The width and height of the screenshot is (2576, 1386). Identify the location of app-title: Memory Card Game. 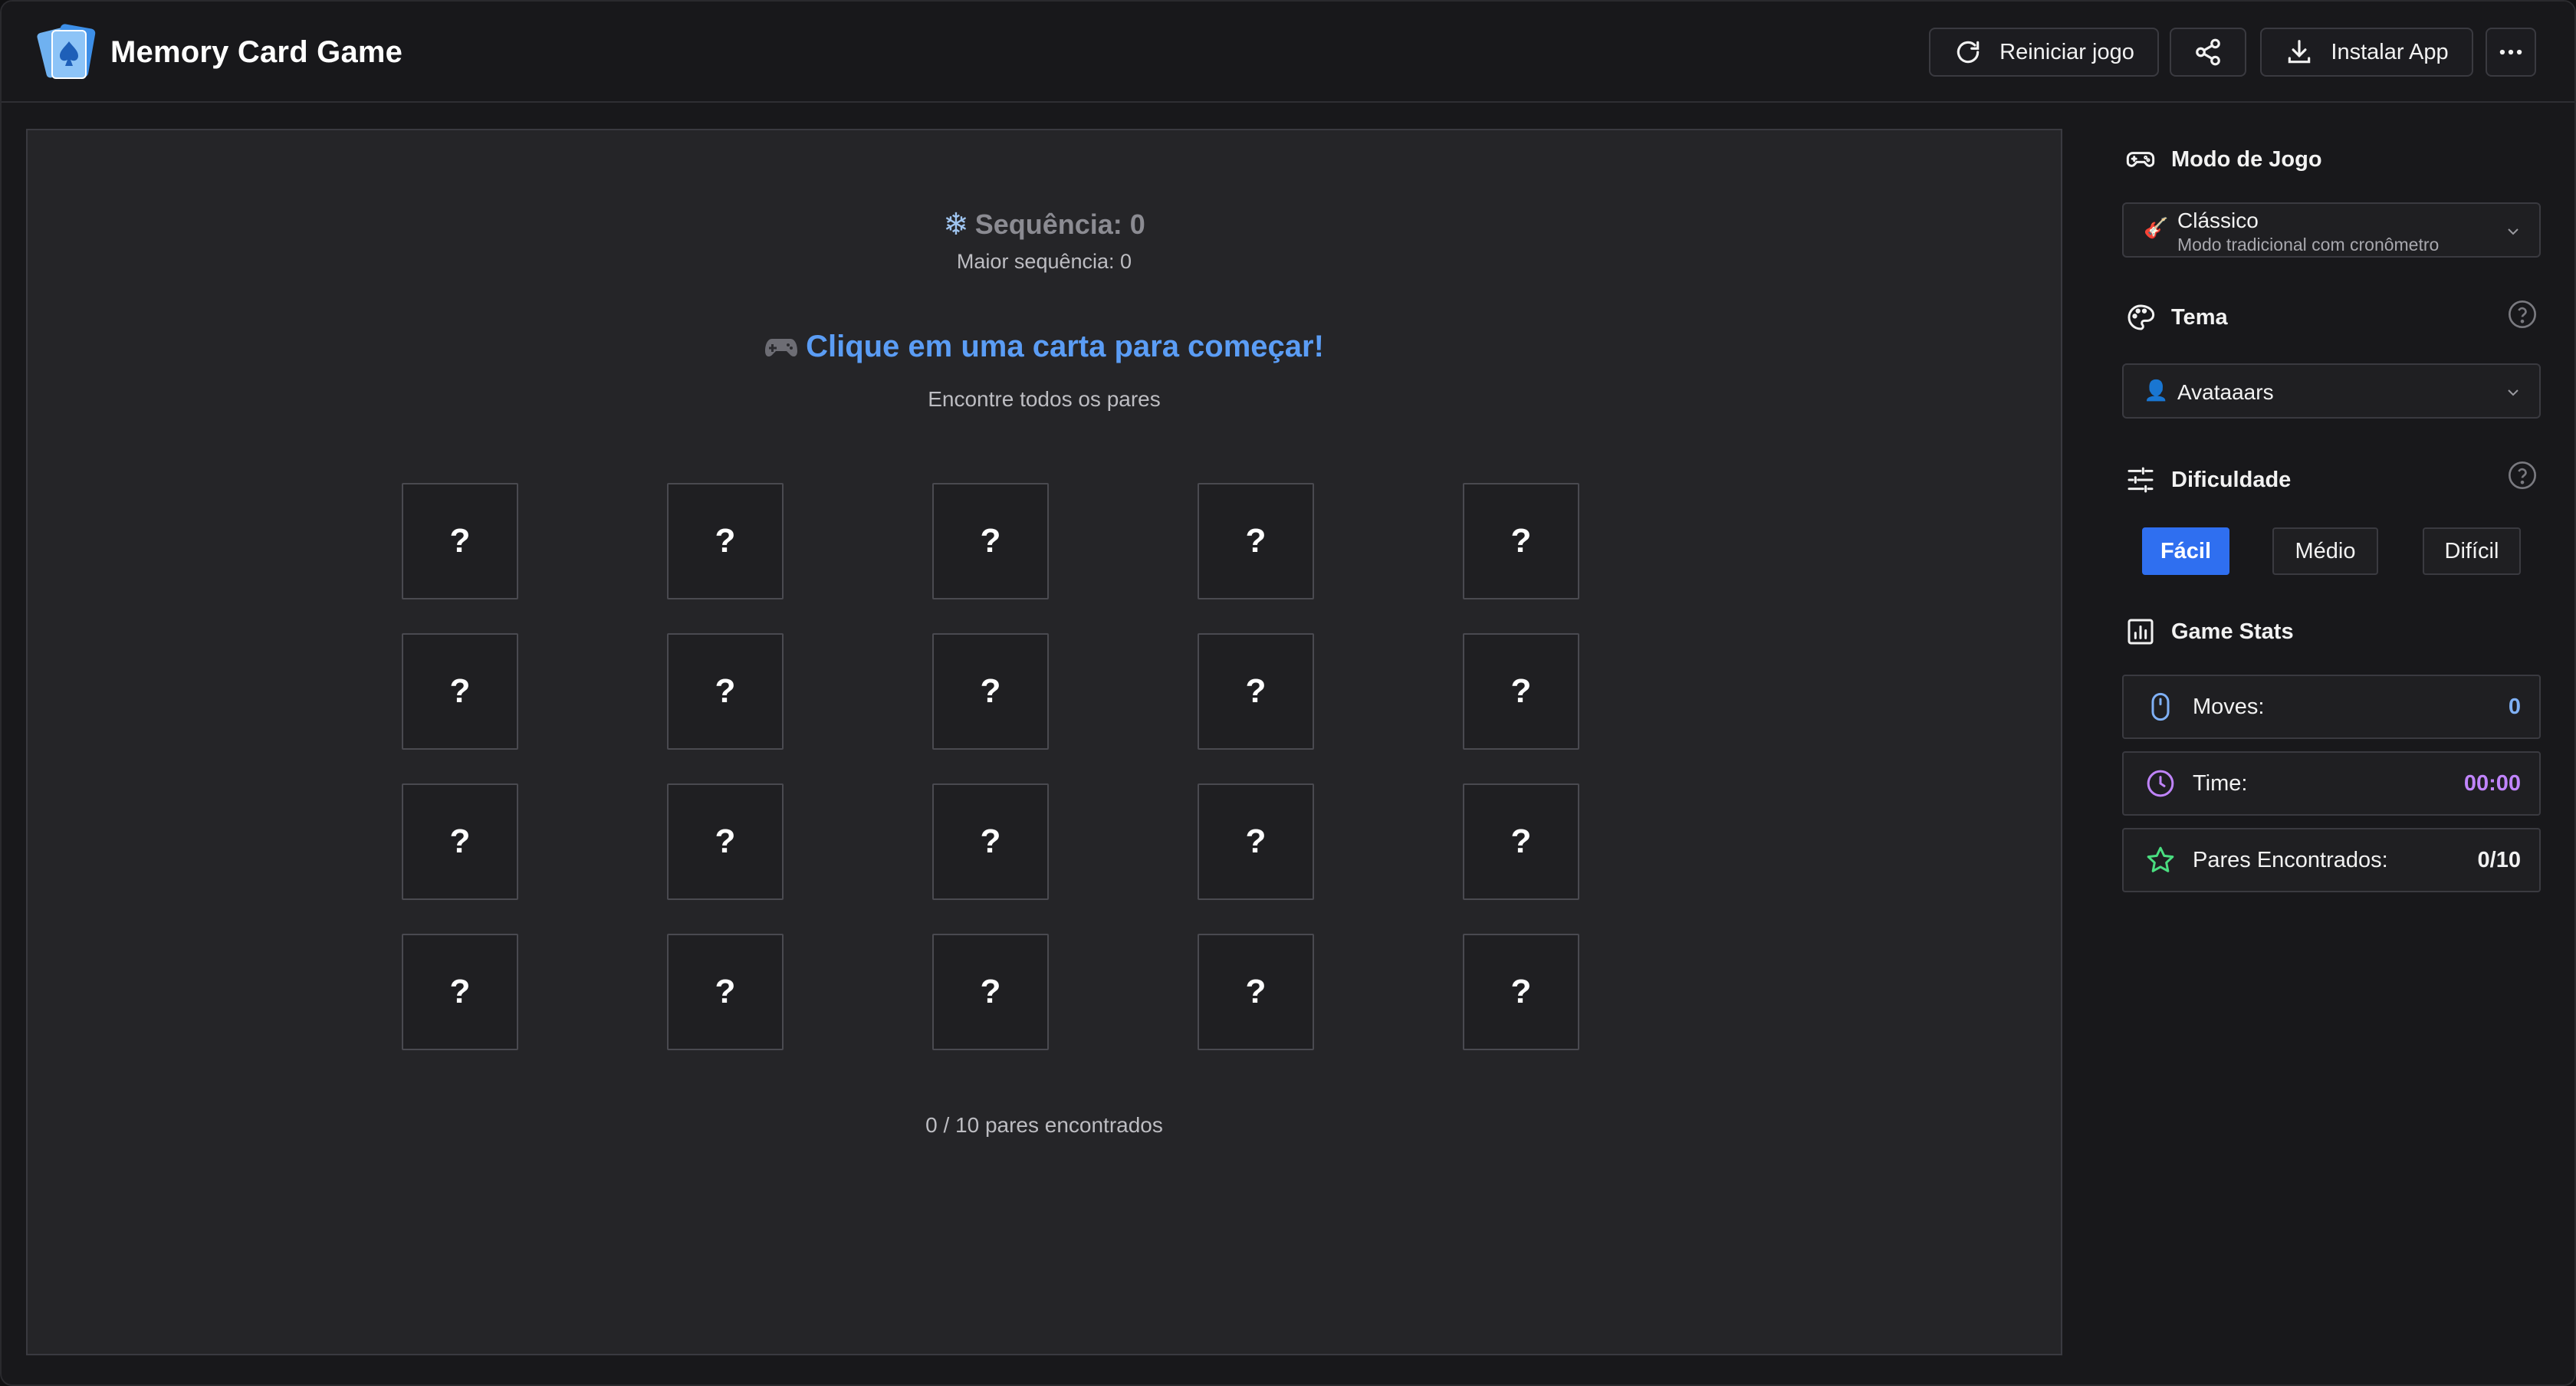
(257, 51).